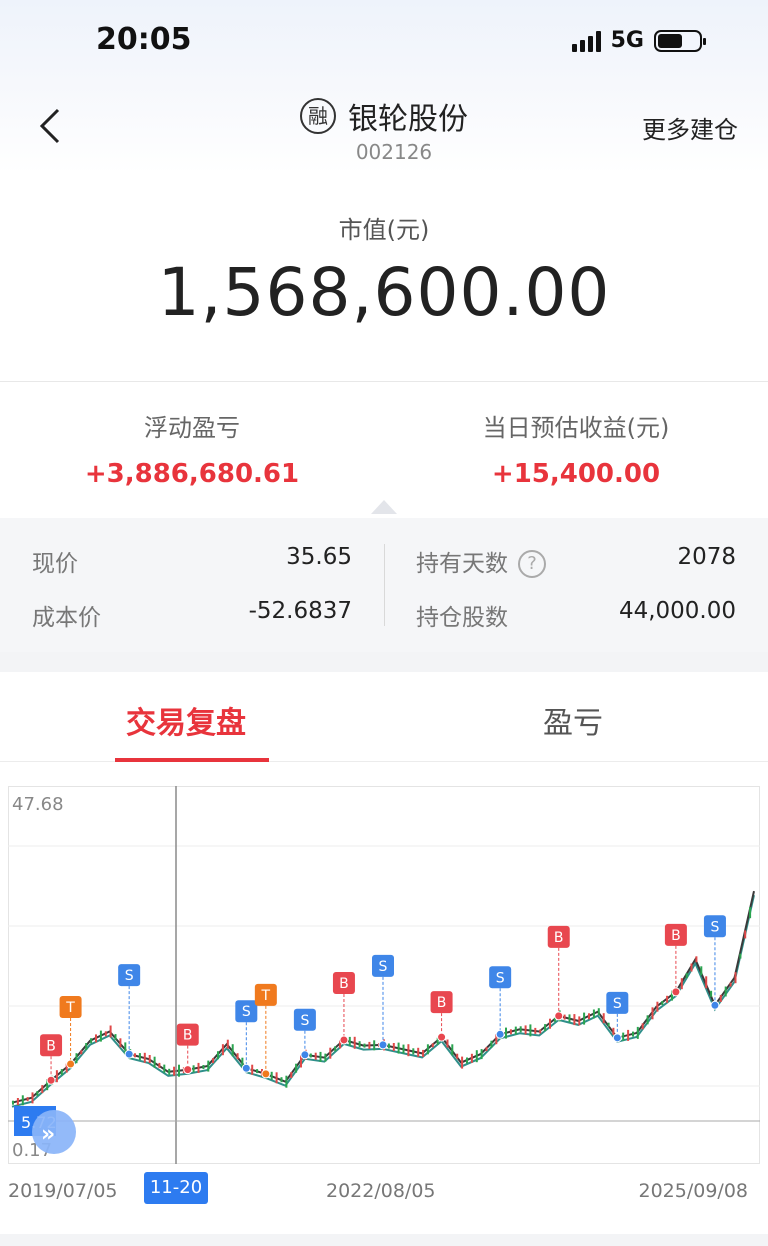 This screenshot has height=1246, width=768. What do you see at coordinates (384, 42) in the screenshot?
I see `status-bar: 20:05 5G` at bounding box center [384, 42].